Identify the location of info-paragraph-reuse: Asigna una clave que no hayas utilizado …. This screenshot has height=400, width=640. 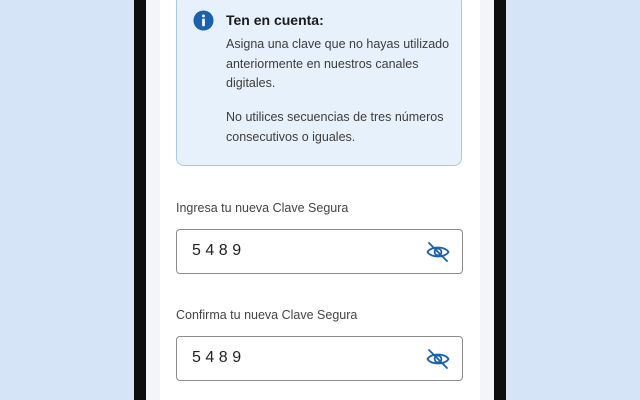
(338, 63).